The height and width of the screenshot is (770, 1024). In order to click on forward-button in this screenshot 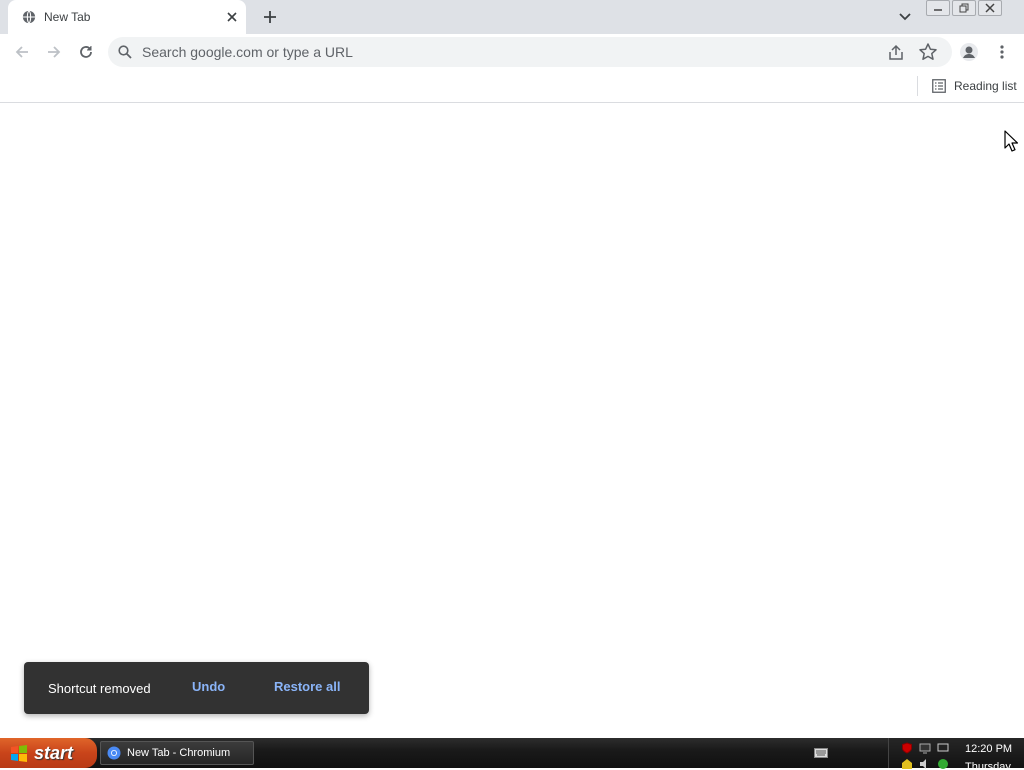, I will do `click(54, 52)`.